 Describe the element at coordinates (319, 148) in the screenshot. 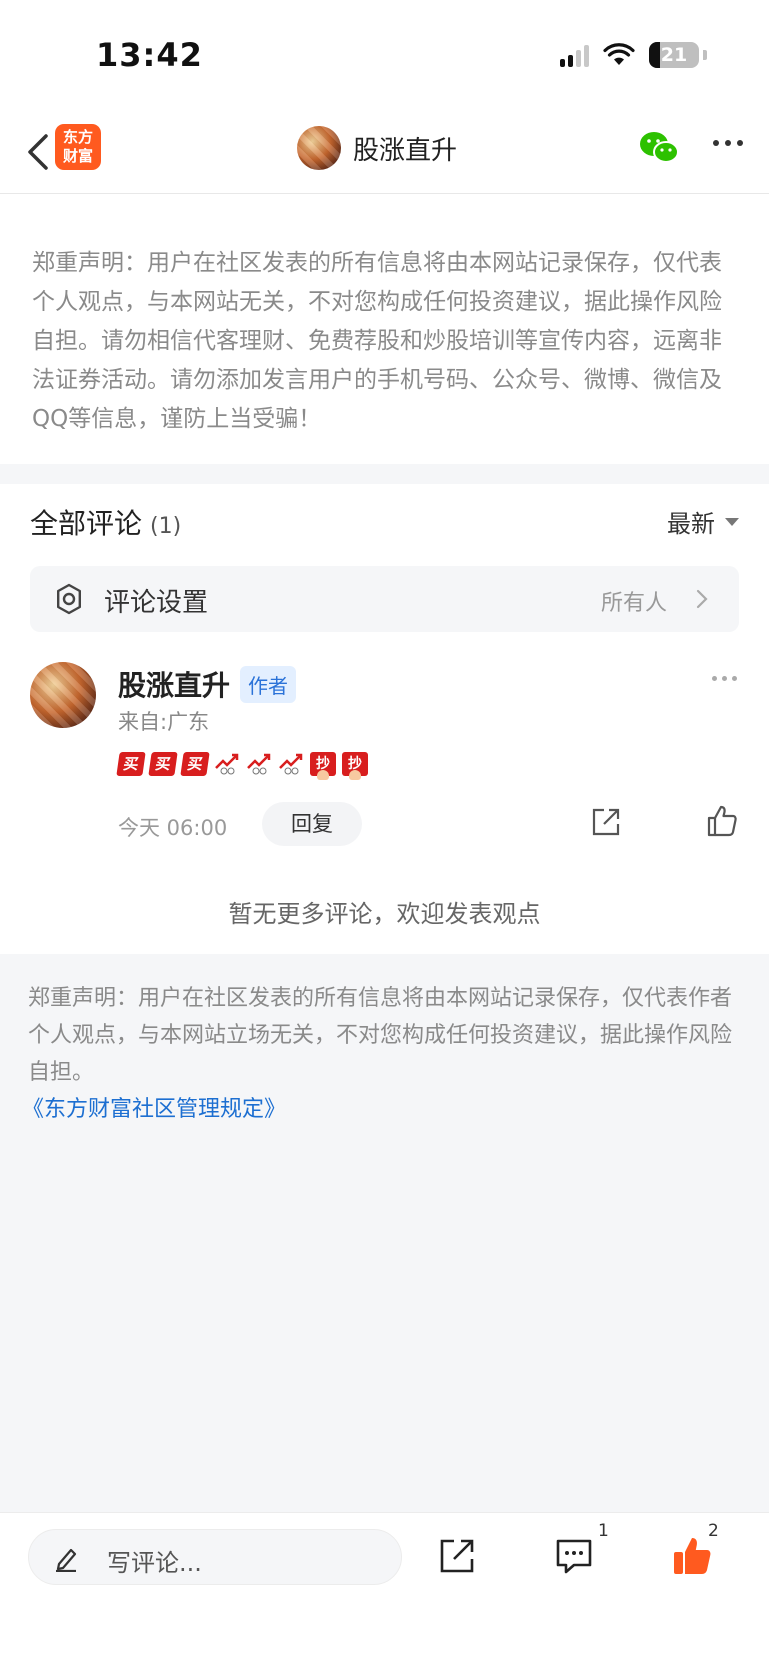

I see `avatar` at that location.